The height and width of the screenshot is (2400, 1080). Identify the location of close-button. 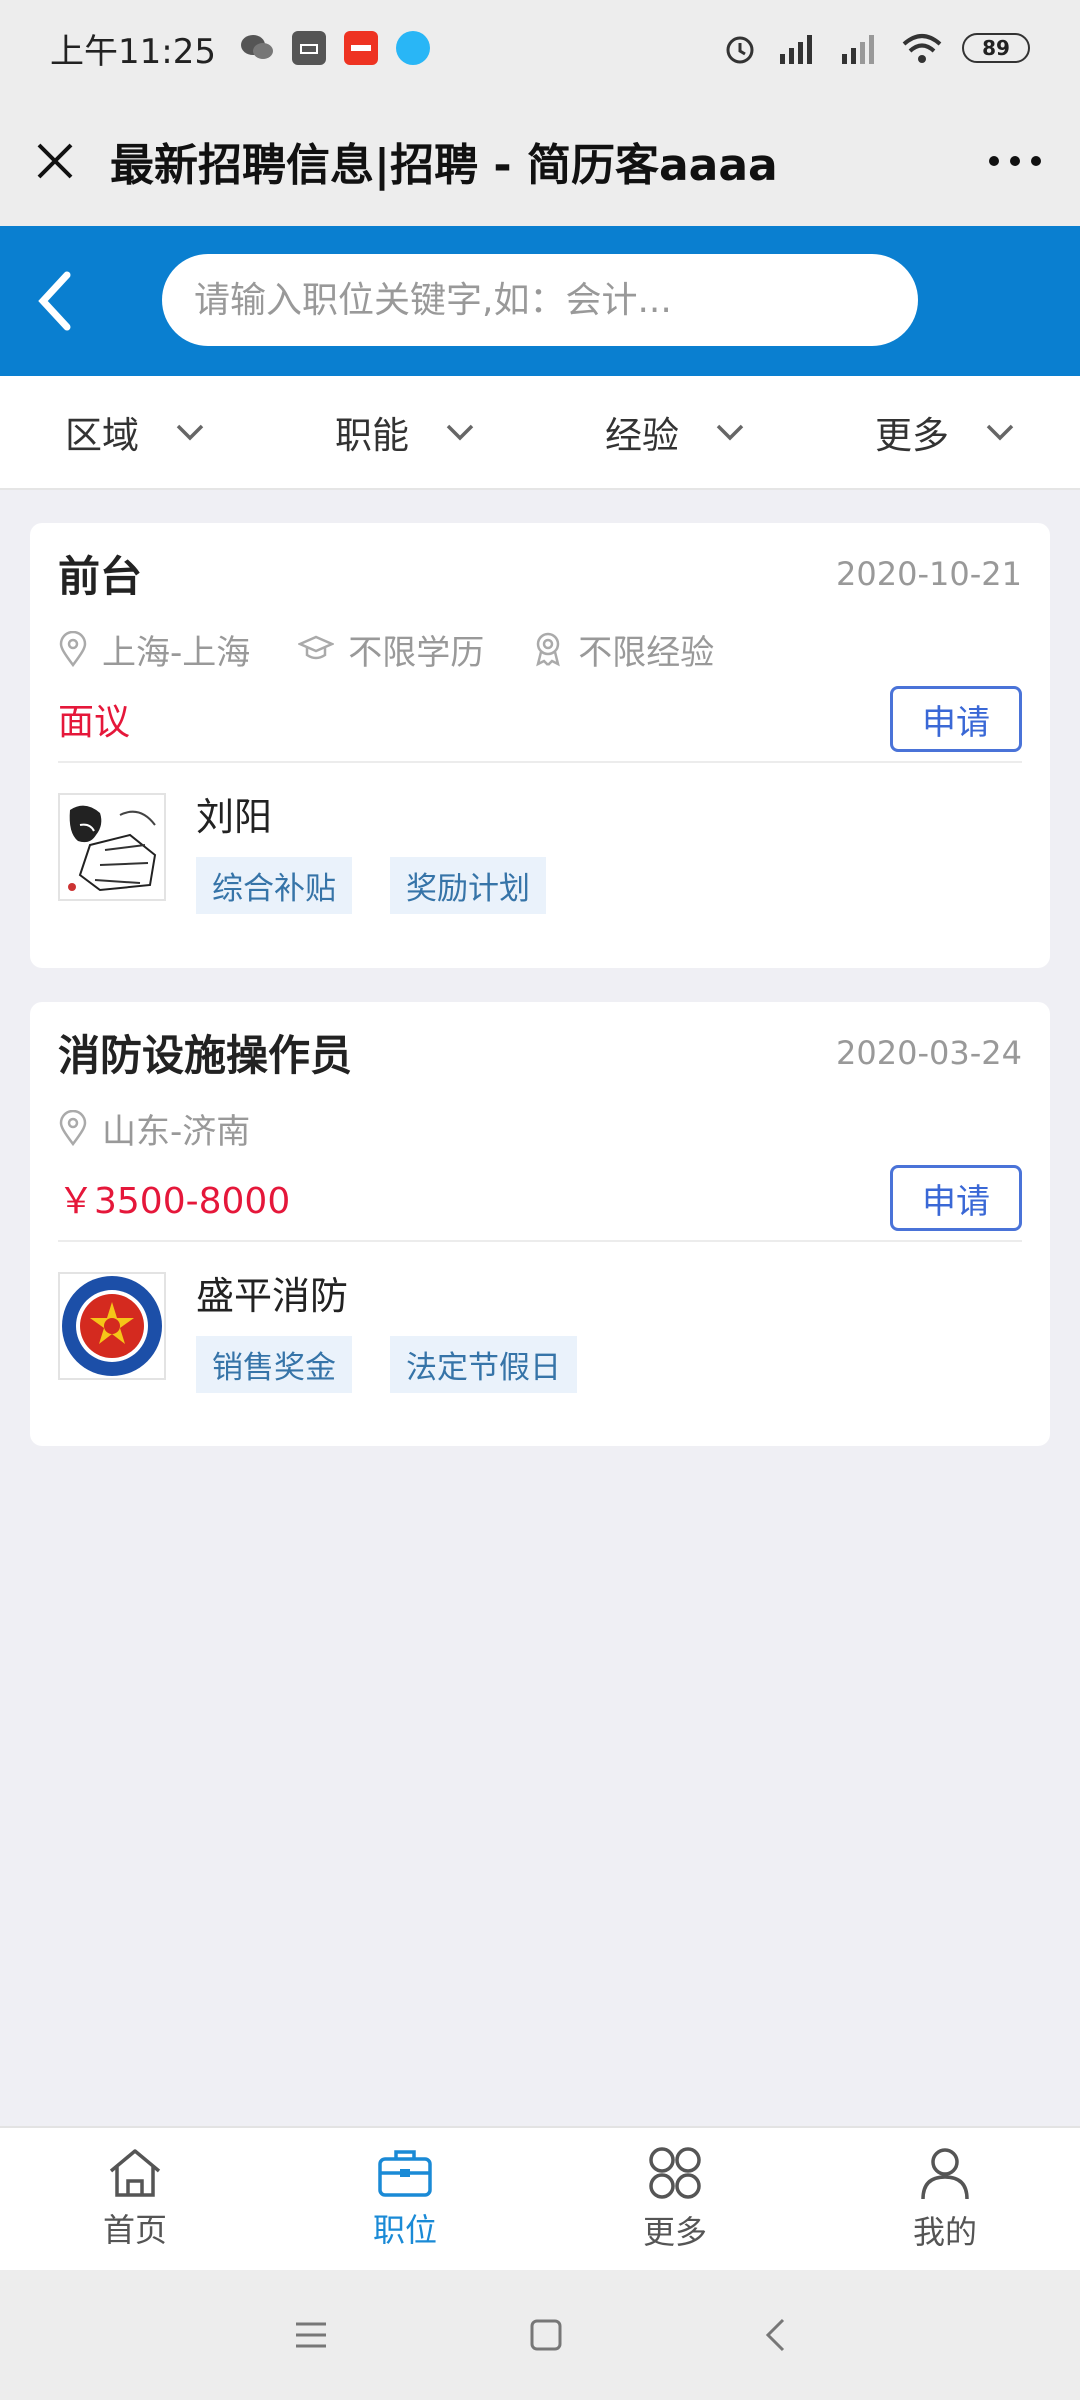
(55, 161).